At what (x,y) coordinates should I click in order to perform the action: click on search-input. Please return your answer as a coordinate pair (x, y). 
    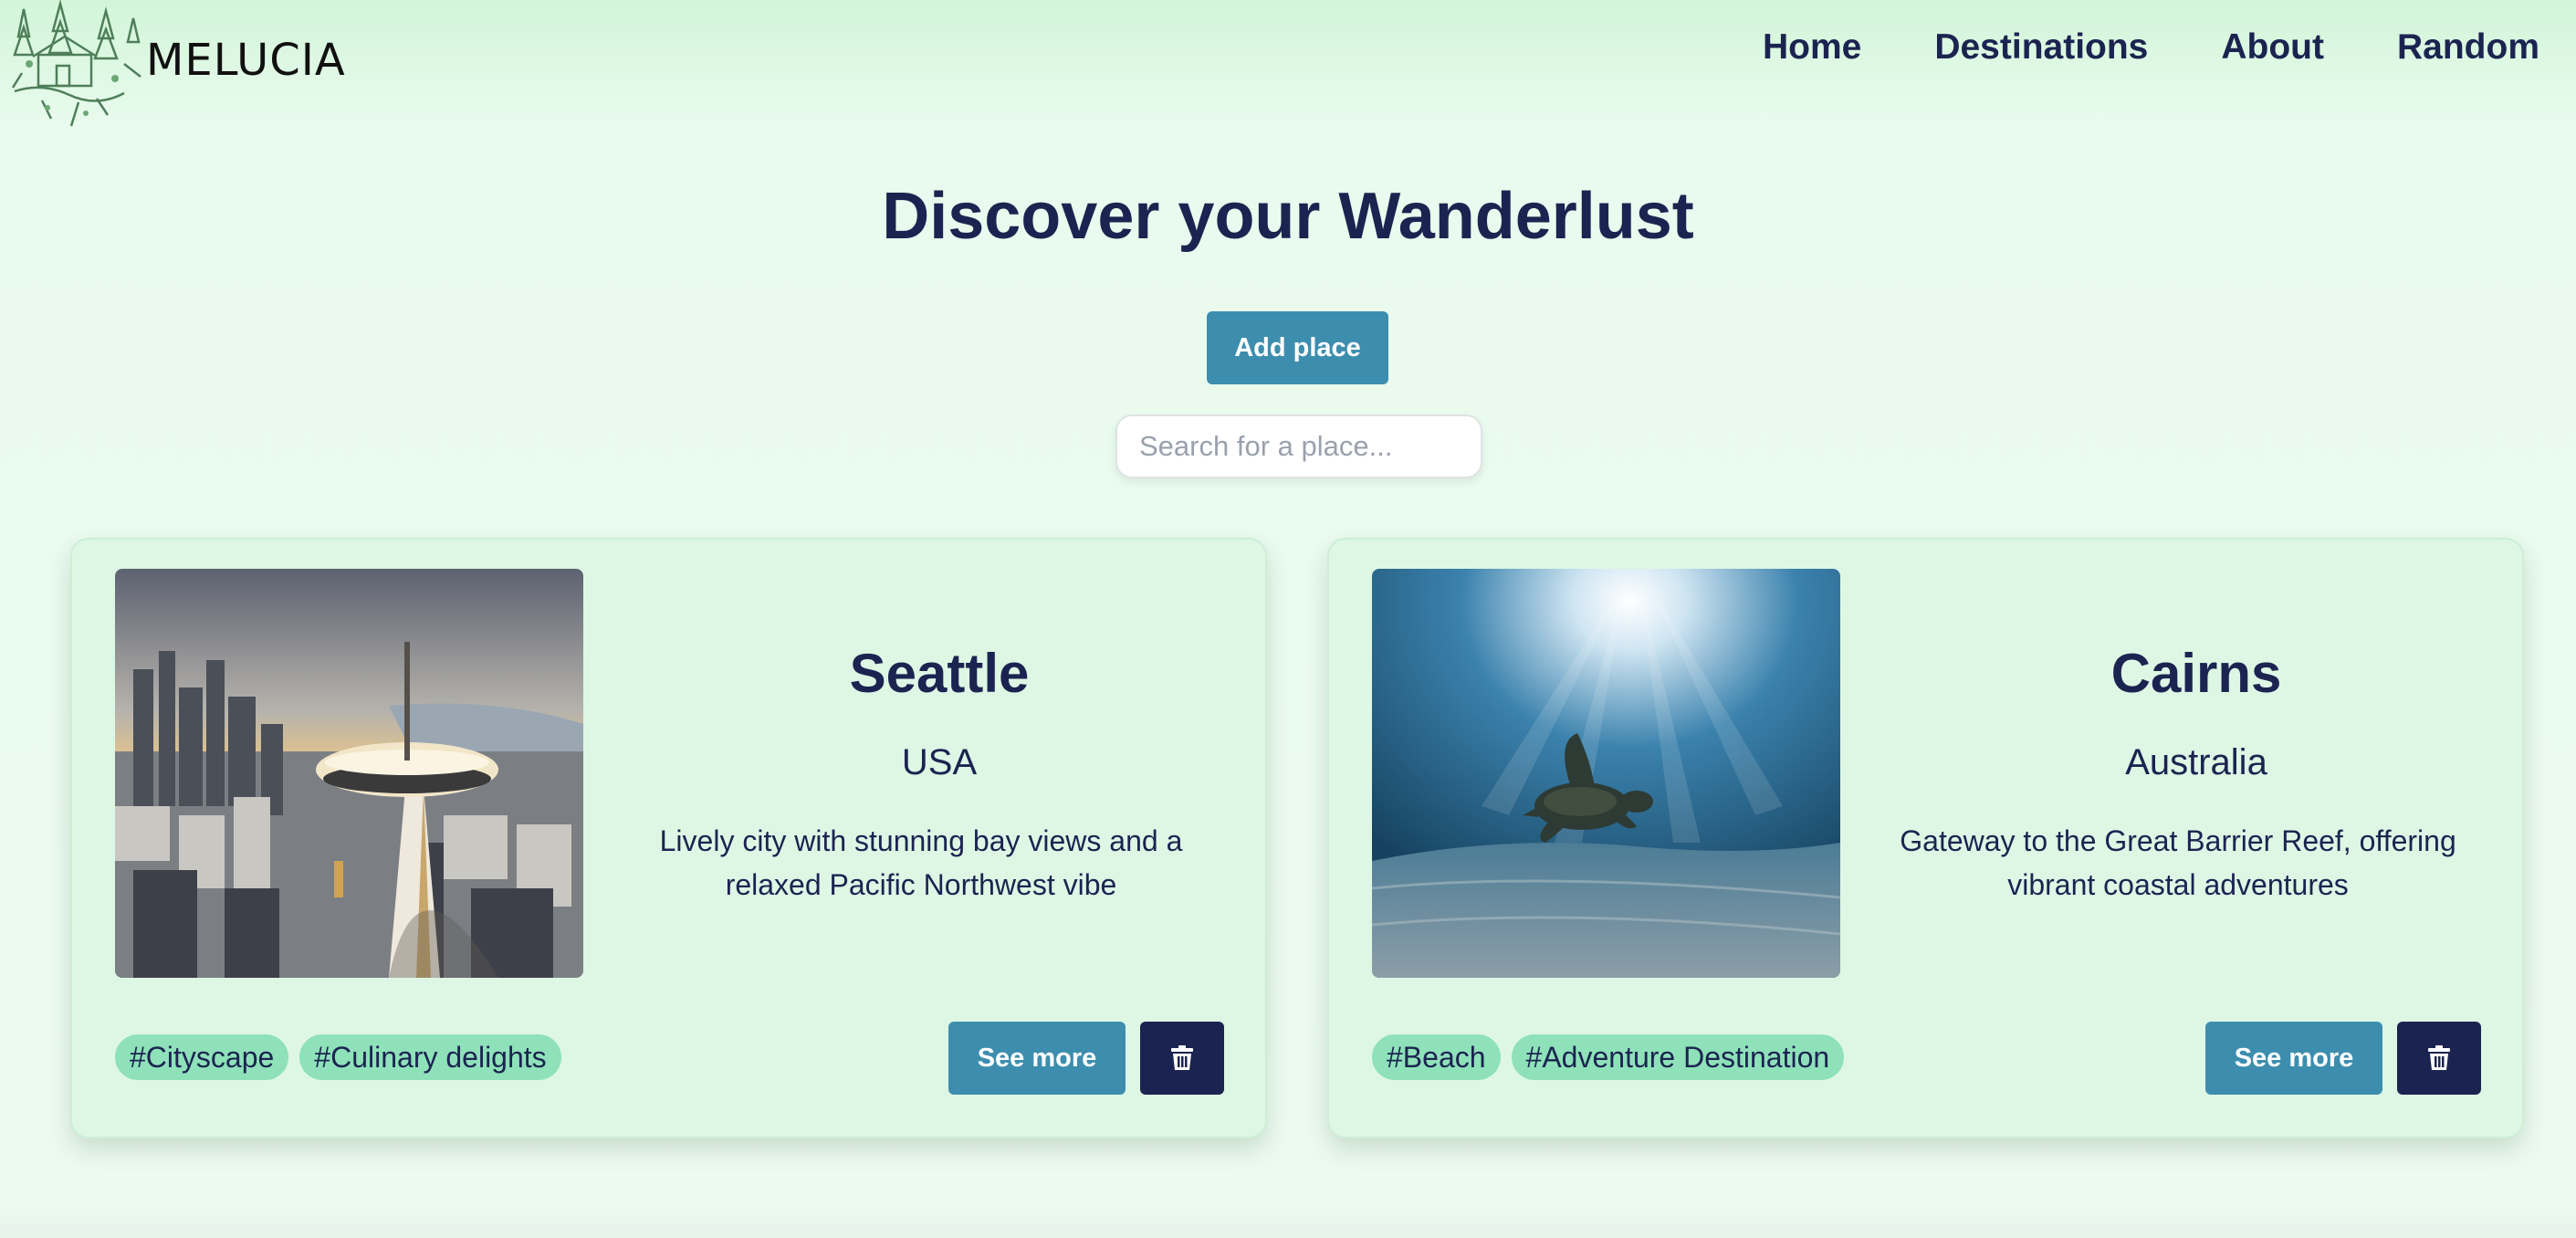
    Looking at the image, I should click on (1299, 446).